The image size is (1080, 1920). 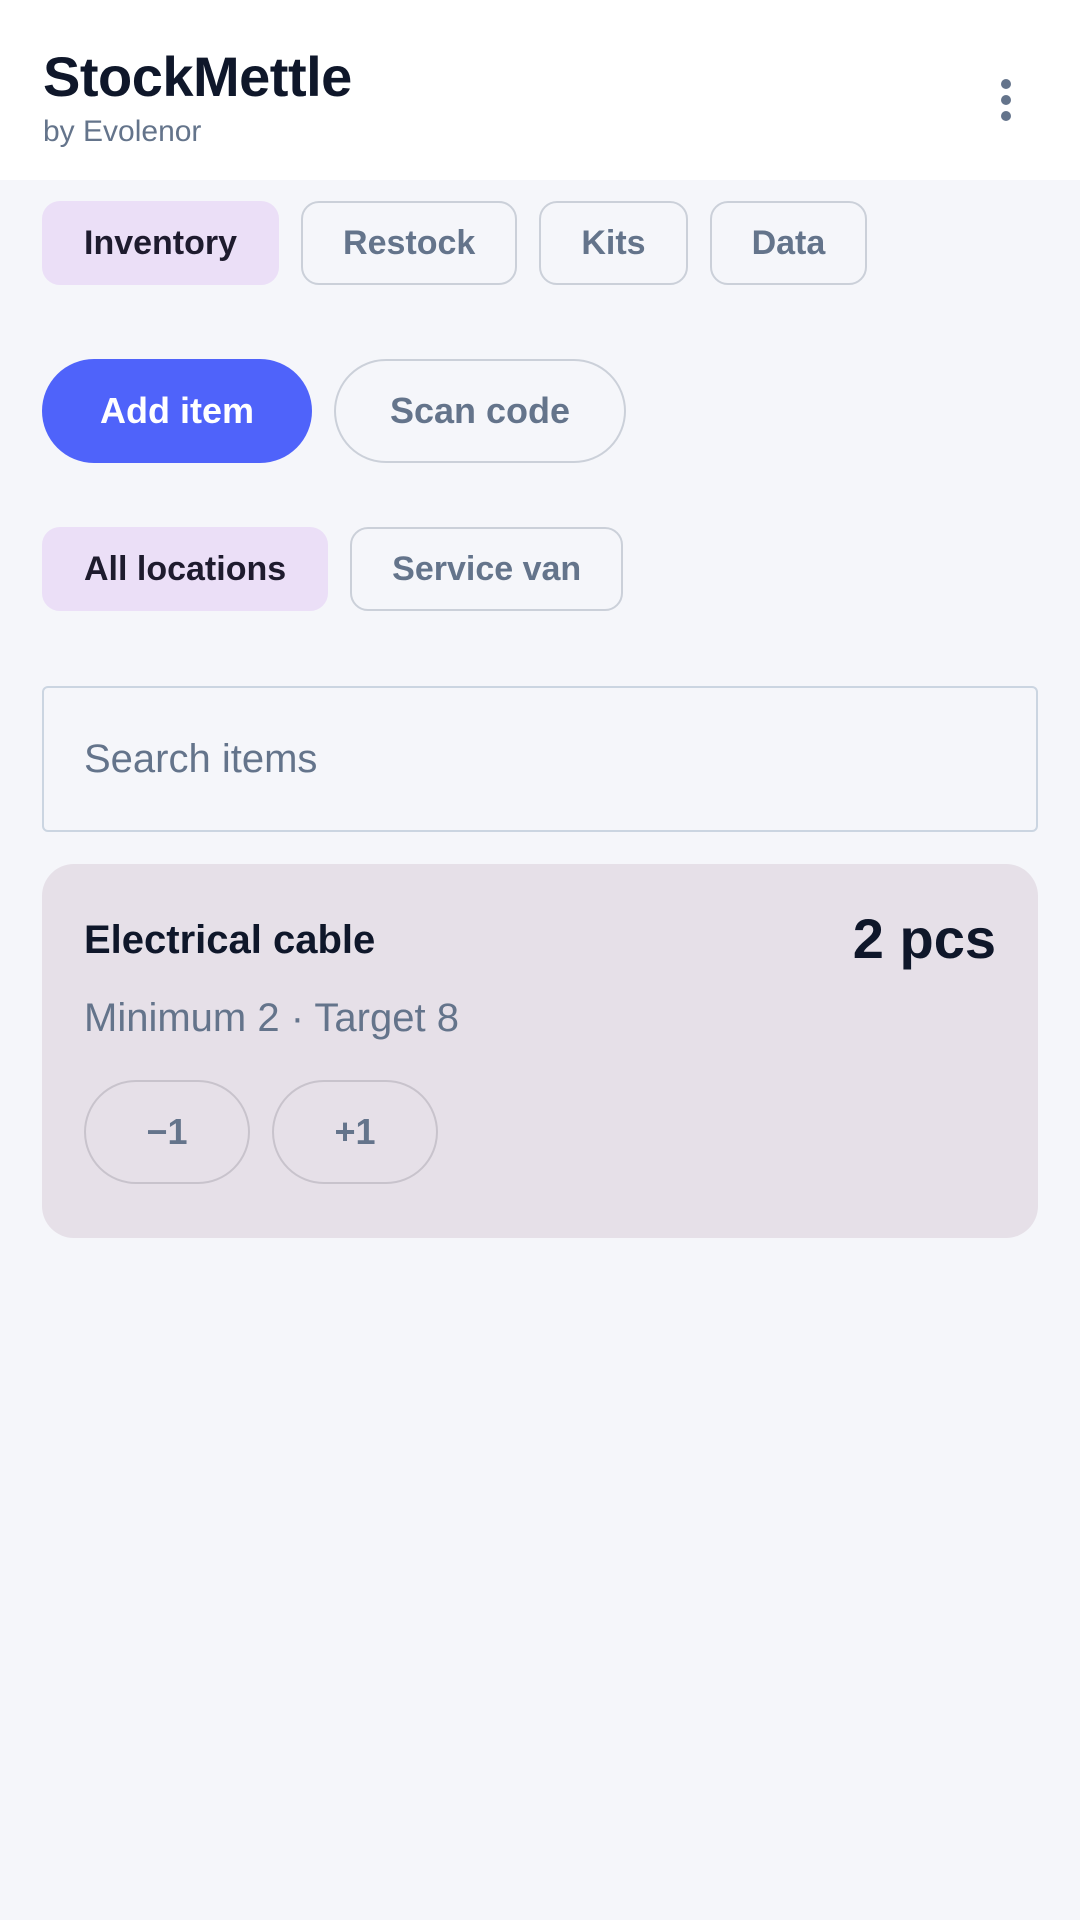 What do you see at coordinates (924, 938) in the screenshot?
I see `item-quantity: 2 pcs` at bounding box center [924, 938].